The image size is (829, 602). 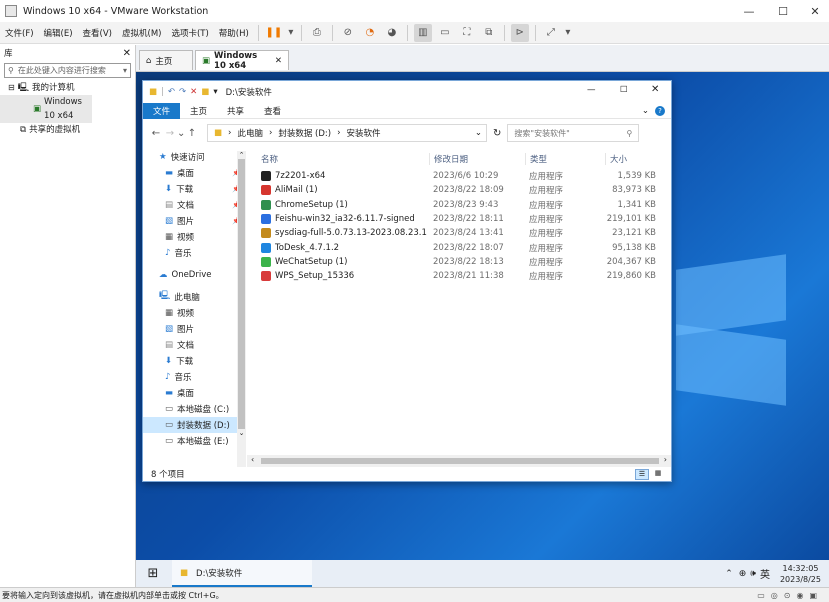 I want to click on device-status-icons: ▭◎⊙◉▣, so click(x=790, y=595).